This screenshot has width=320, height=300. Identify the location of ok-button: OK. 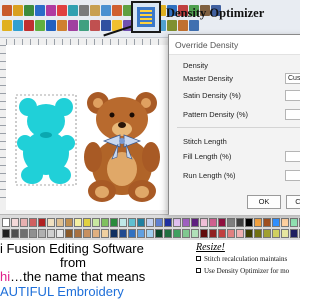
(264, 202).